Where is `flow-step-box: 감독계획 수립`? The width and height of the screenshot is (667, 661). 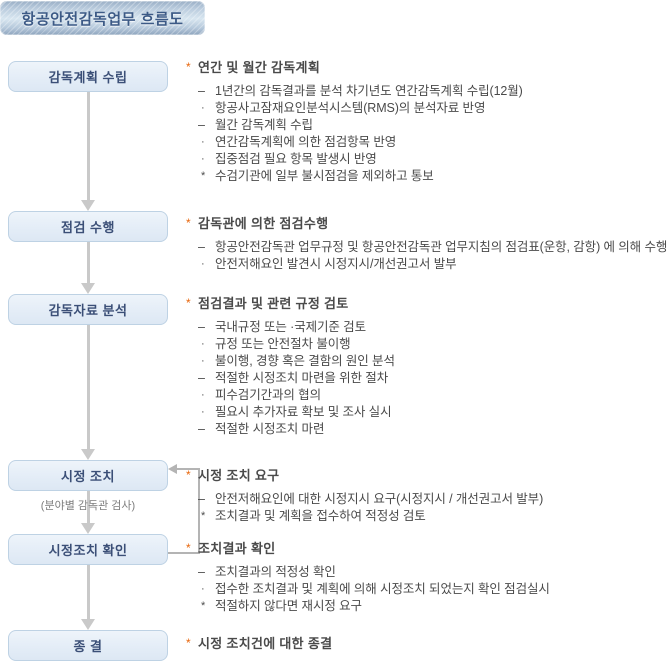
flow-step-box: 감독계획 수립 is located at coordinates (88, 76).